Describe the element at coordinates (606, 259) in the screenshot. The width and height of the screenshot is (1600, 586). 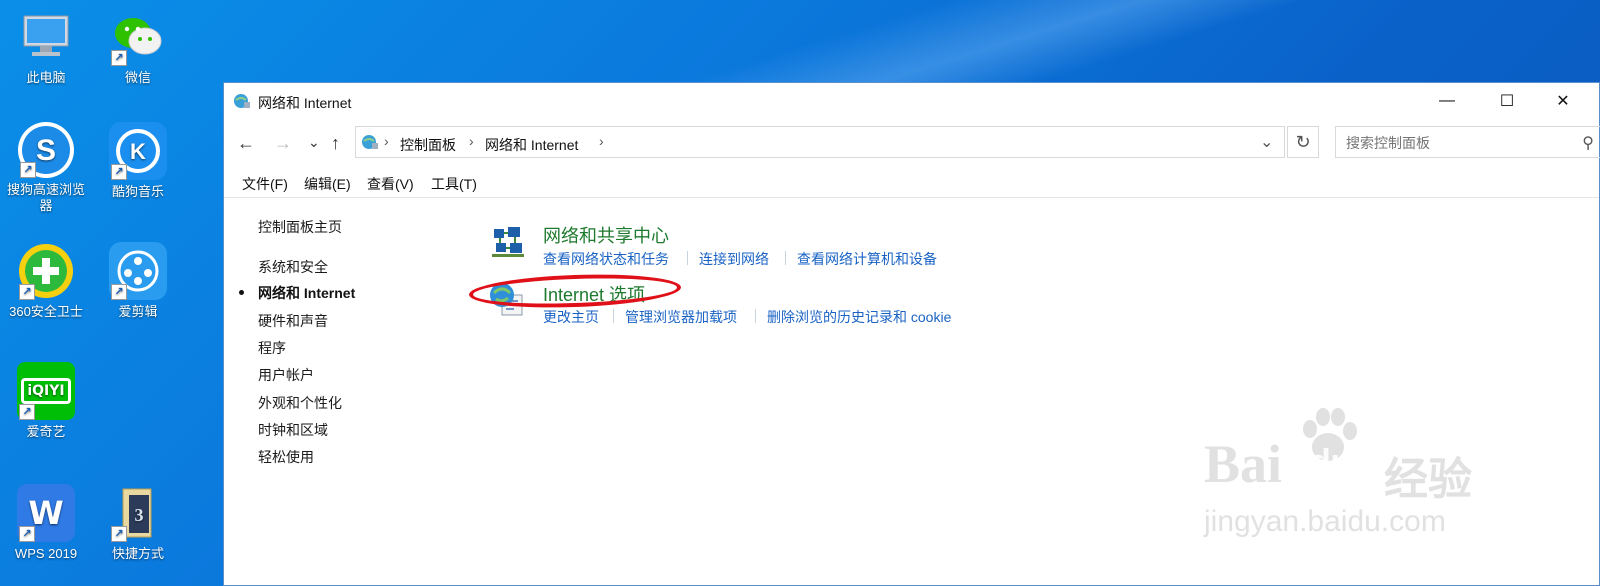
I see `link-view-network-status: 查看网络状态和任务` at that location.